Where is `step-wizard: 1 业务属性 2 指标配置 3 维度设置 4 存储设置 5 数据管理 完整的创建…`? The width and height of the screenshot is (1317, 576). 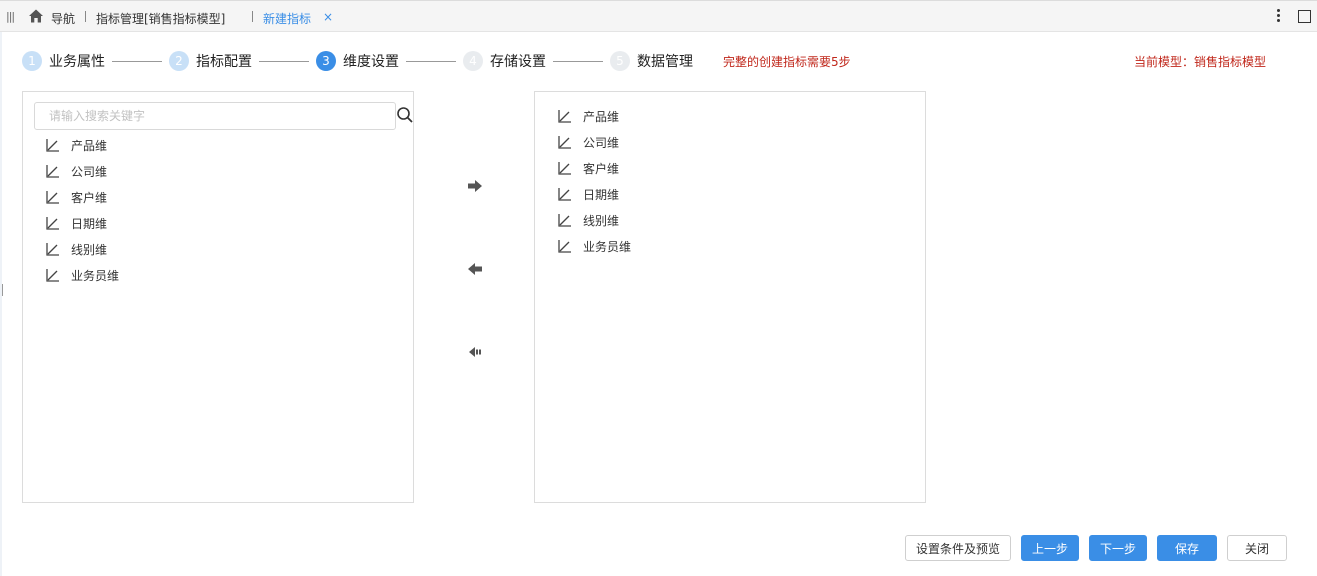 step-wizard: 1 业务属性 2 指标配置 3 维度设置 4 存储设置 5 数据管理 完整的创建… is located at coordinates (658, 62).